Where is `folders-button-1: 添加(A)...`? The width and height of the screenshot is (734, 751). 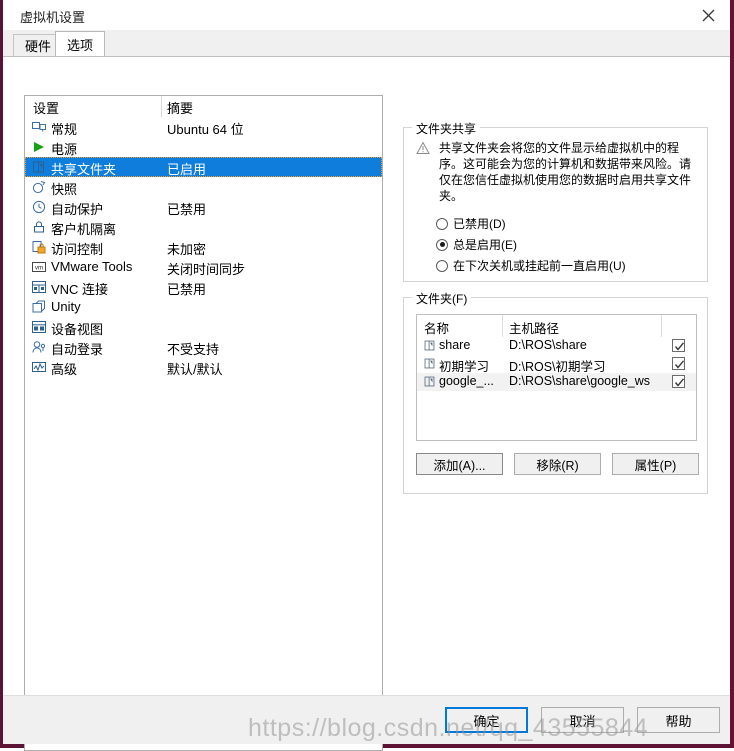
folders-button-1: 添加(A)... is located at coordinates (459, 464).